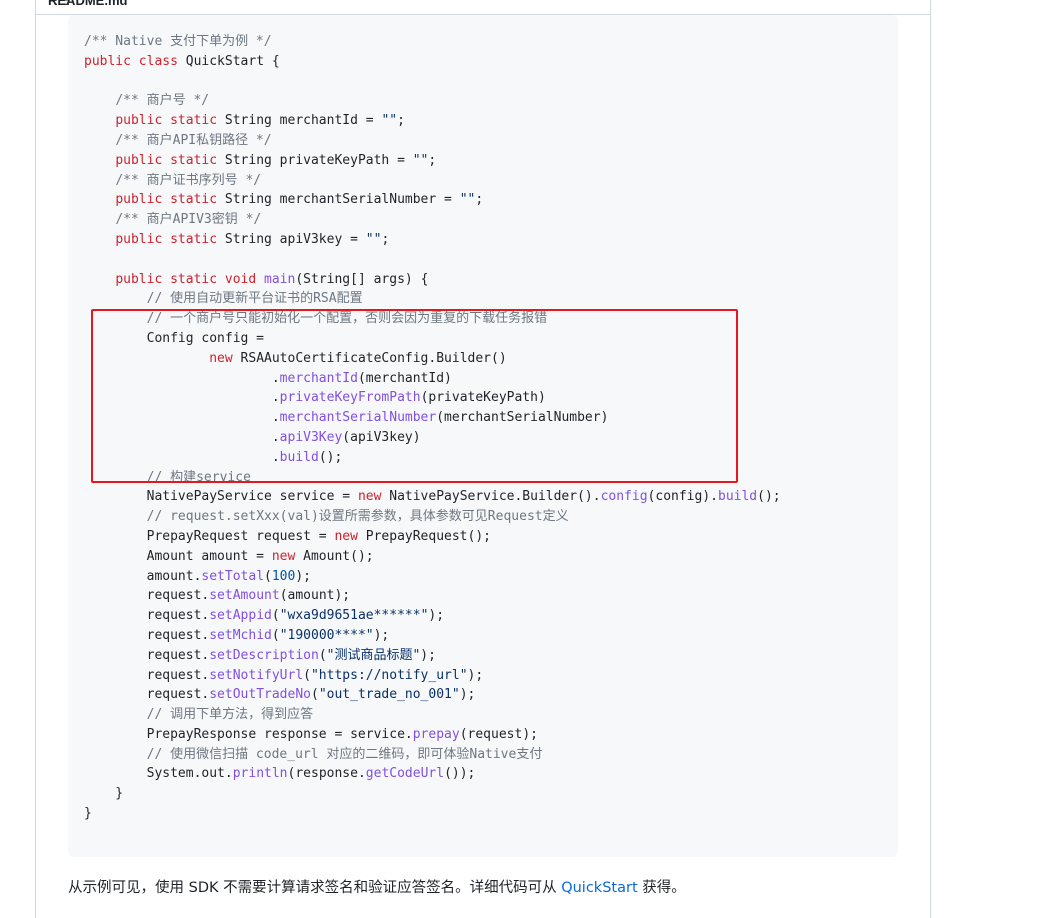 This screenshot has width=1056, height=918. What do you see at coordinates (280, 279) in the screenshot?
I see `code-token: main` at bounding box center [280, 279].